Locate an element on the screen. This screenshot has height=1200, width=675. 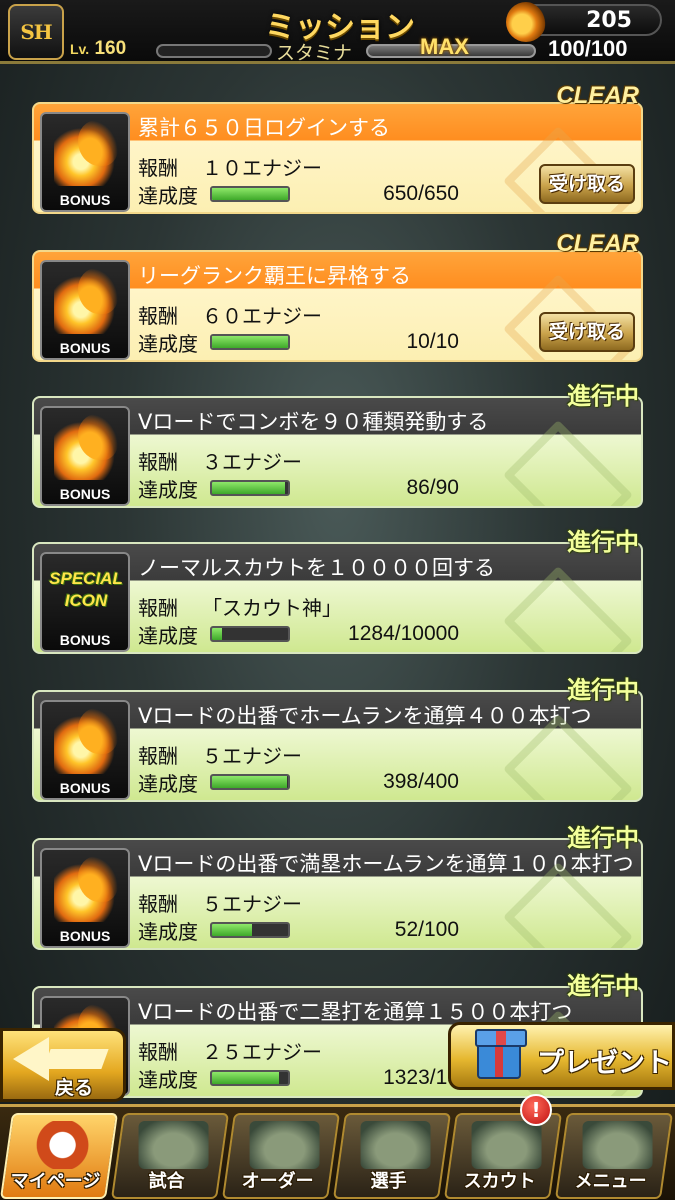
mission-title: Vロードでコンボを９０種類発動する is located at coordinates (313, 422).